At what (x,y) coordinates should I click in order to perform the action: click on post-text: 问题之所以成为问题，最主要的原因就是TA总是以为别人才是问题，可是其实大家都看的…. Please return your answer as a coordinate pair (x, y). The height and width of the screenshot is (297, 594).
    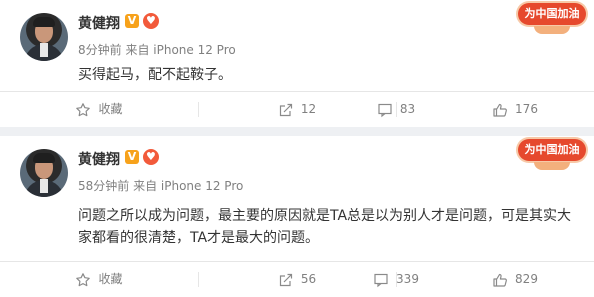
    Looking at the image, I should click on (325, 227).